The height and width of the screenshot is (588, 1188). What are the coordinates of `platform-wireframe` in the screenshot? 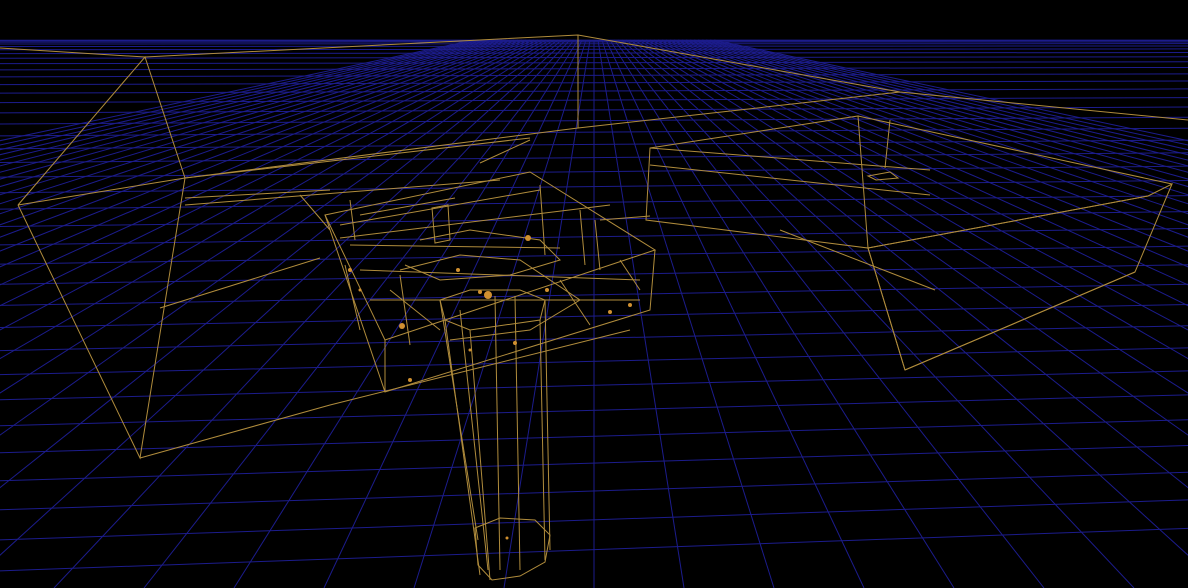 It's located at (490, 282).